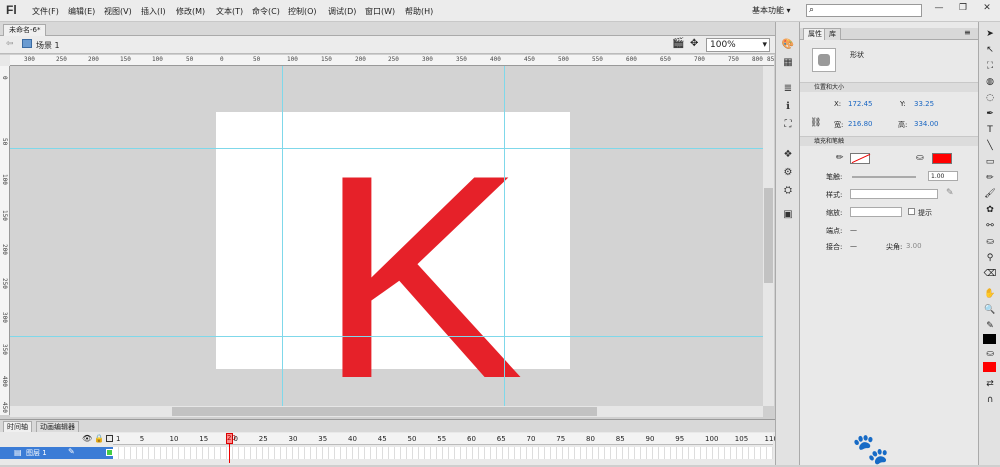 The height and width of the screenshot is (467, 1000). Describe the element at coordinates (81, 11) in the screenshot. I see `menu-edit: 编辑(E)` at that location.